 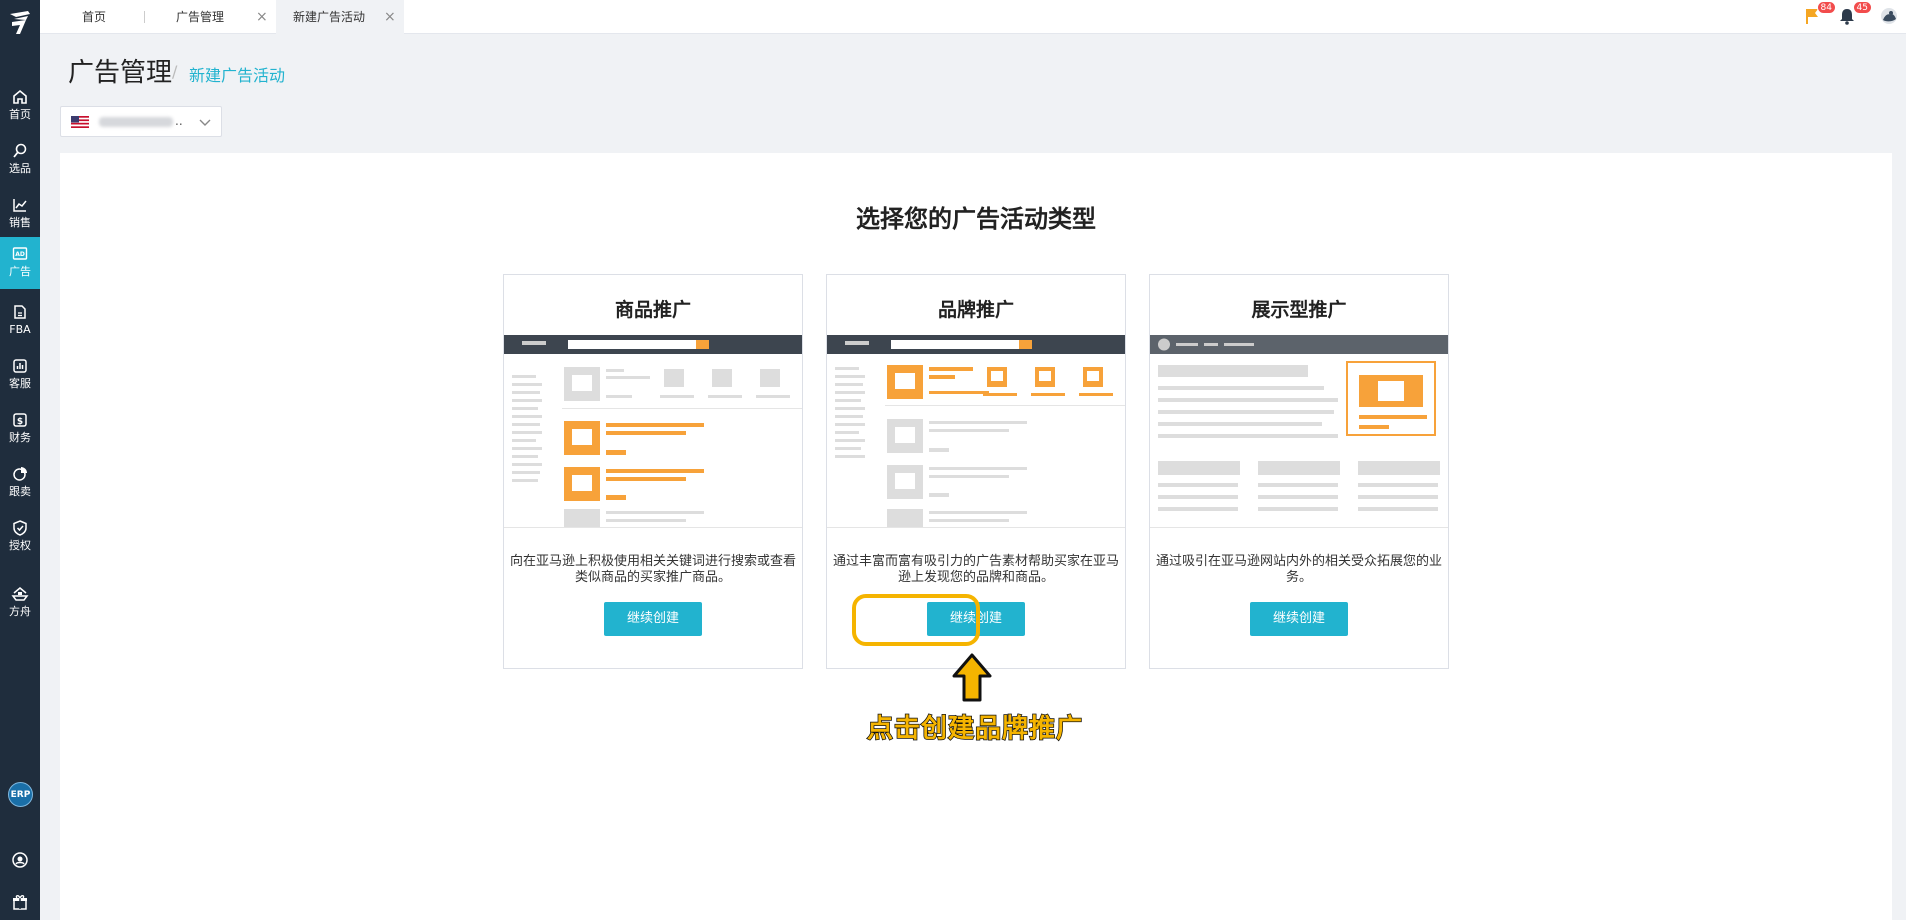 I want to click on card-description: 通过吸引在亚马逊网站内外的相关受众拓展您的业务。, so click(x=1298, y=569).